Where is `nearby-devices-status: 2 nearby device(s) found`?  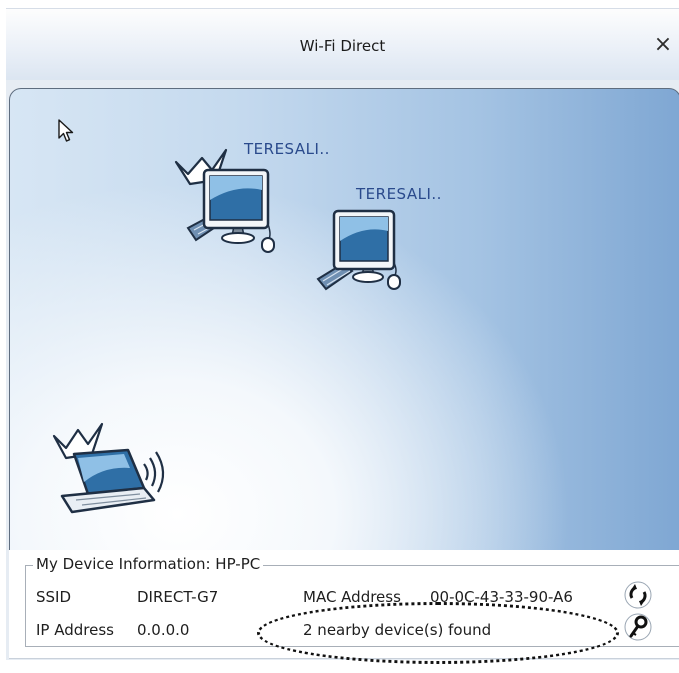
nearby-devices-status: 2 nearby device(s) found is located at coordinates (397, 630).